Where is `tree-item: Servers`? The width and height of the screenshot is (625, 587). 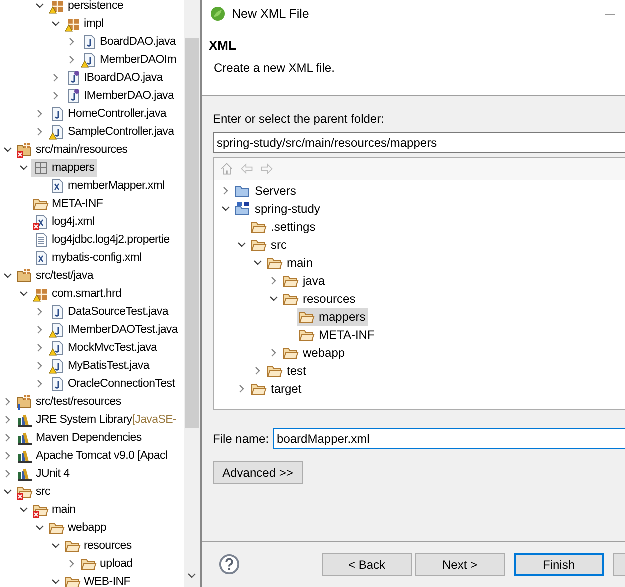
tree-item: Servers is located at coordinates (265, 191).